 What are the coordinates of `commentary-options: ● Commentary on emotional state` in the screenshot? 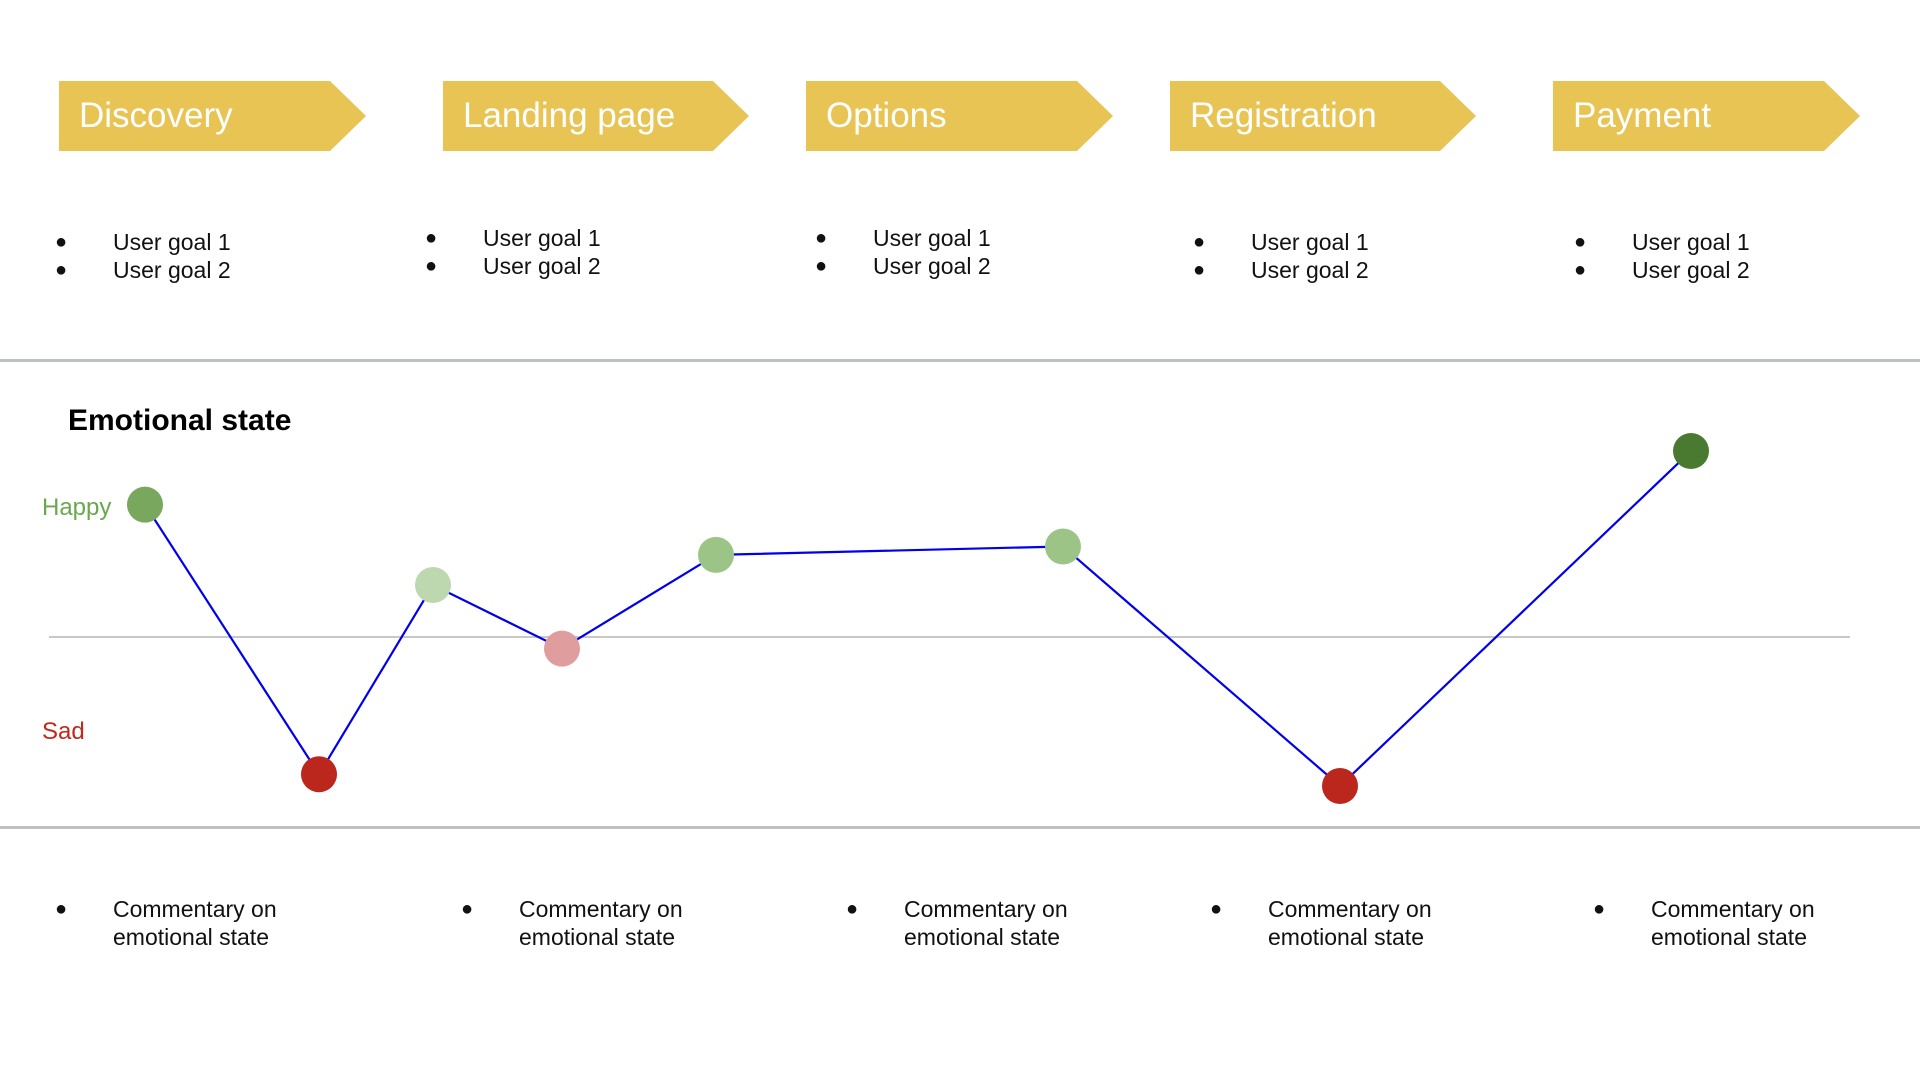 It's located at (986, 923).